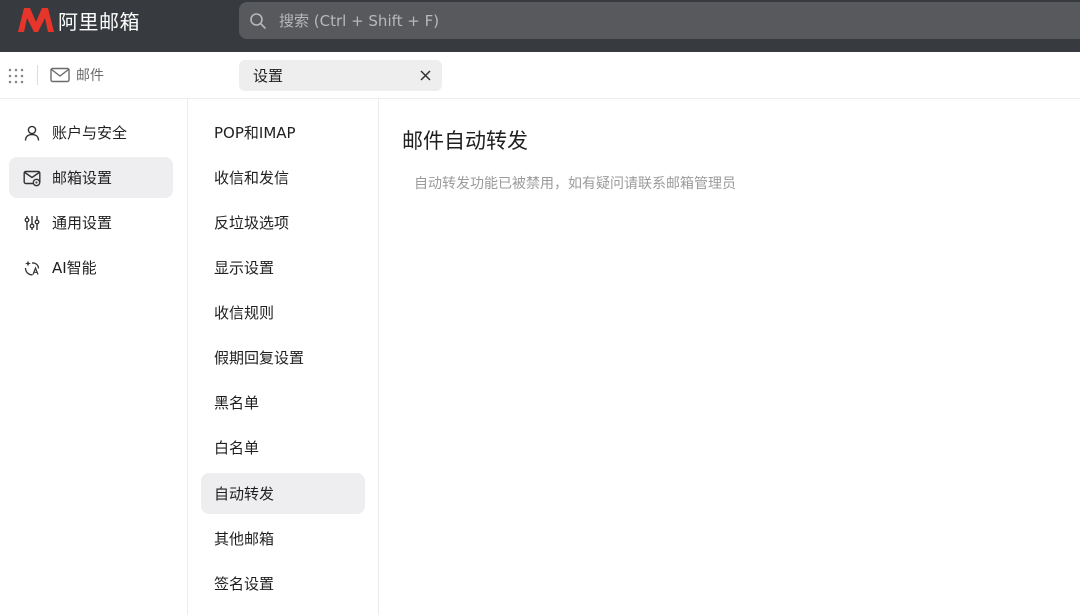  I want to click on mail-icon, so click(60, 75).